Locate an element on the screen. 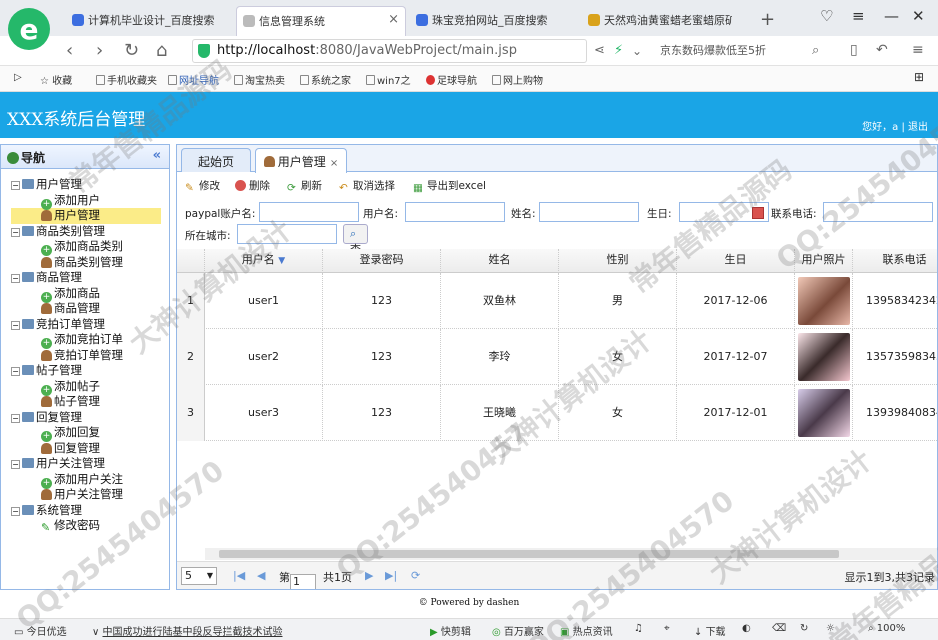 This screenshot has width=938, height=640. refresh-icon: ⟳ is located at coordinates (415, 575).